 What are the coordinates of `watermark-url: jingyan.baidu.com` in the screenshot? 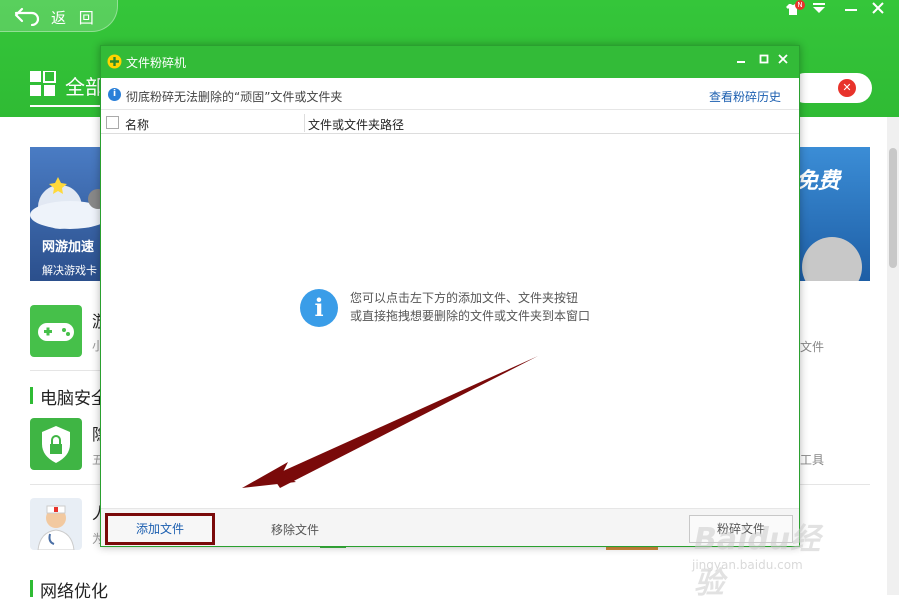 It's located at (747, 565).